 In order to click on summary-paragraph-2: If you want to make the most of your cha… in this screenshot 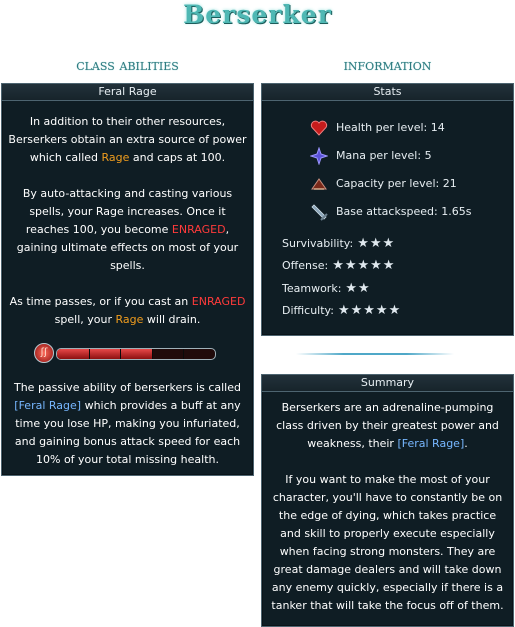, I will do `click(387, 542)`.